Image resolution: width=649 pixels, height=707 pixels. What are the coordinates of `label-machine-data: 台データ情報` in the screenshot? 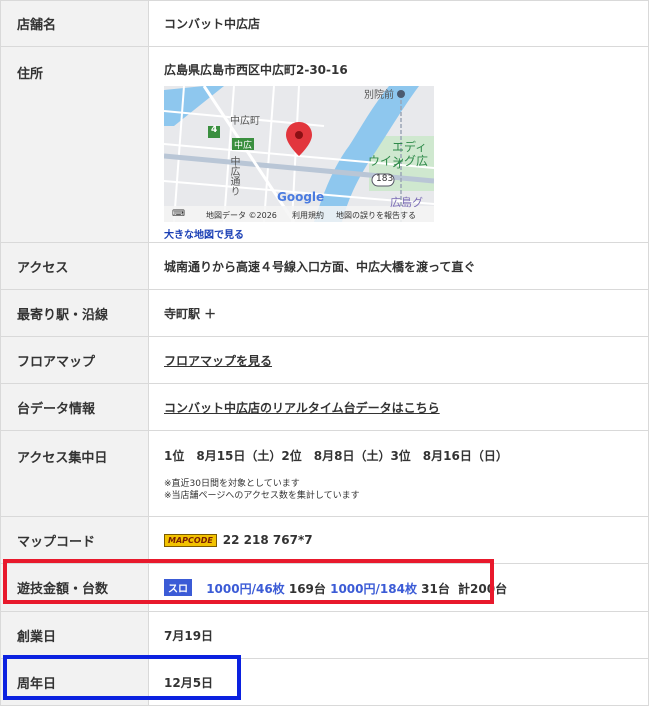 It's located at (74, 407).